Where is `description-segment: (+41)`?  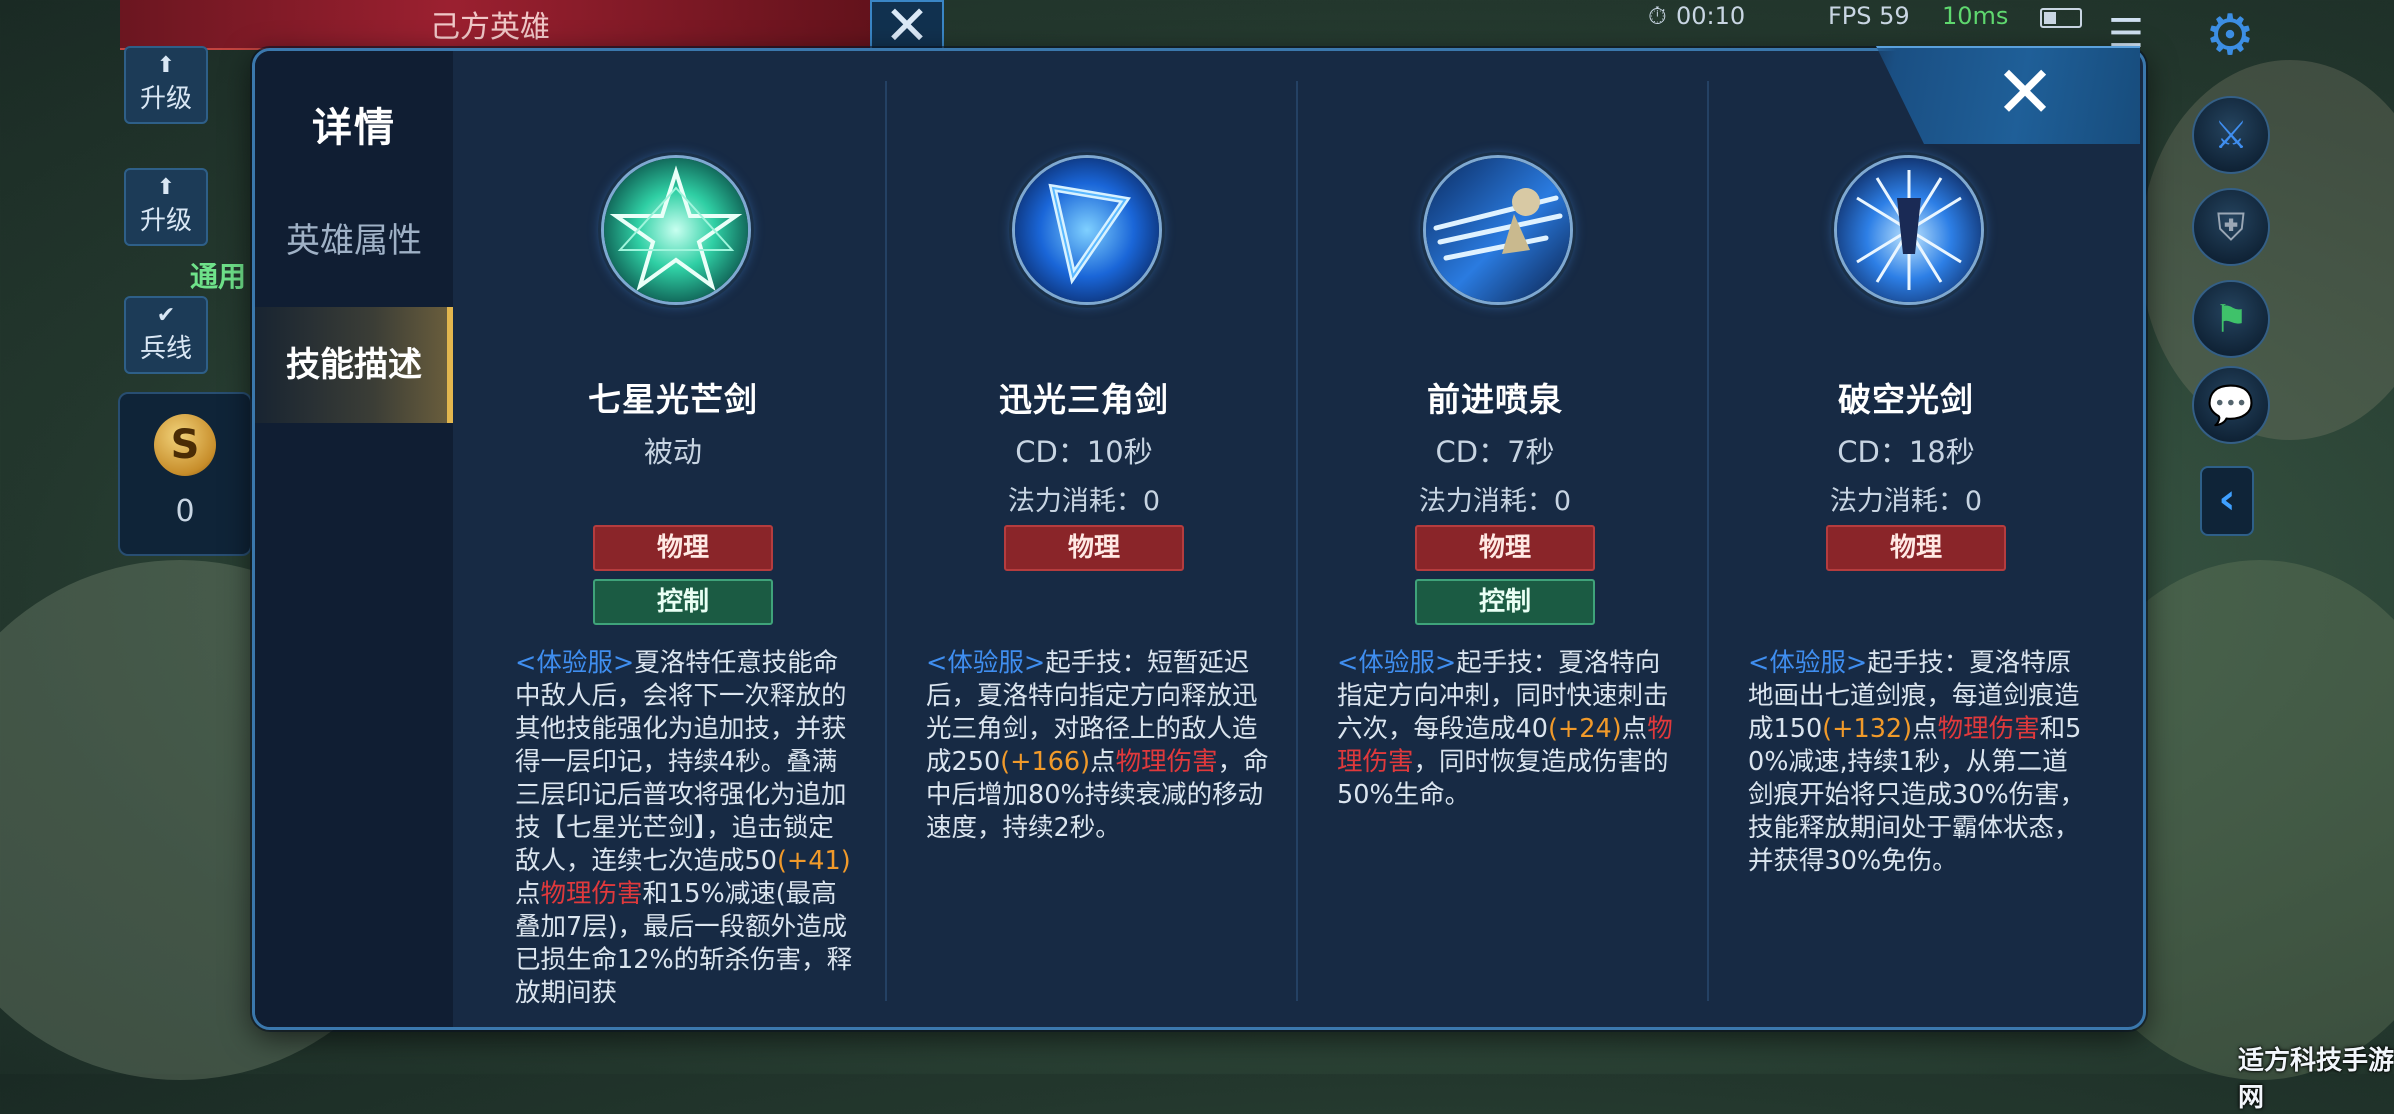
description-segment: (+41) is located at coordinates (813, 861).